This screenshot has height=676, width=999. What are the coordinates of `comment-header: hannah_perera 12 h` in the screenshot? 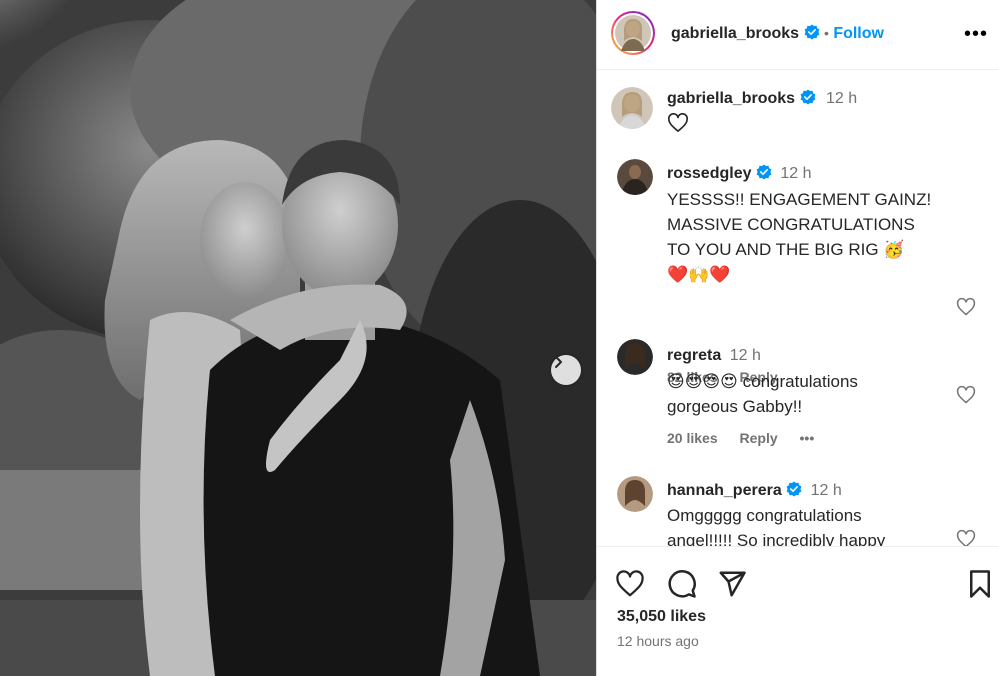 It's located at (754, 490).